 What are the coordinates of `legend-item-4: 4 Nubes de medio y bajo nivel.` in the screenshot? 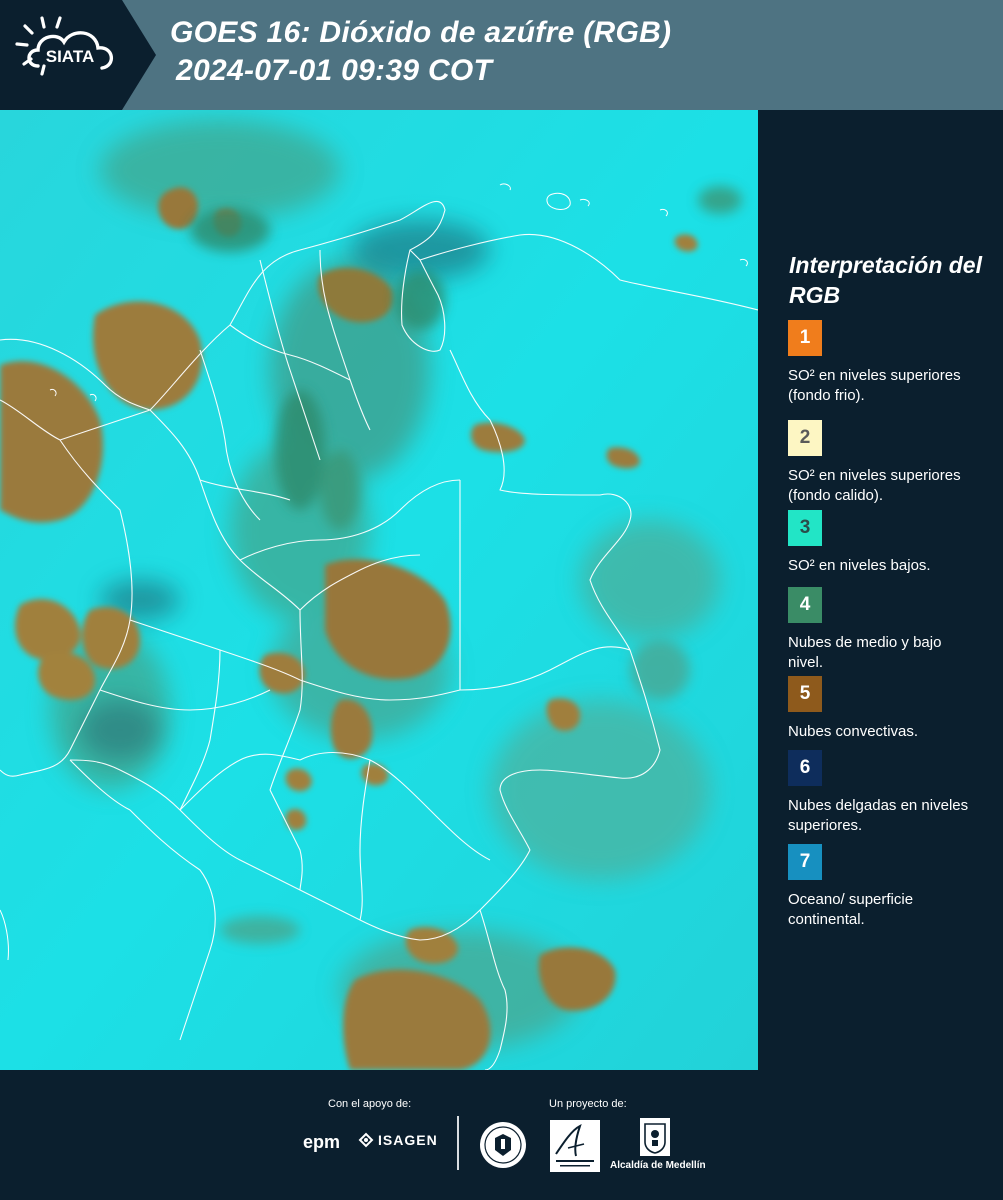 It's located at (888, 630).